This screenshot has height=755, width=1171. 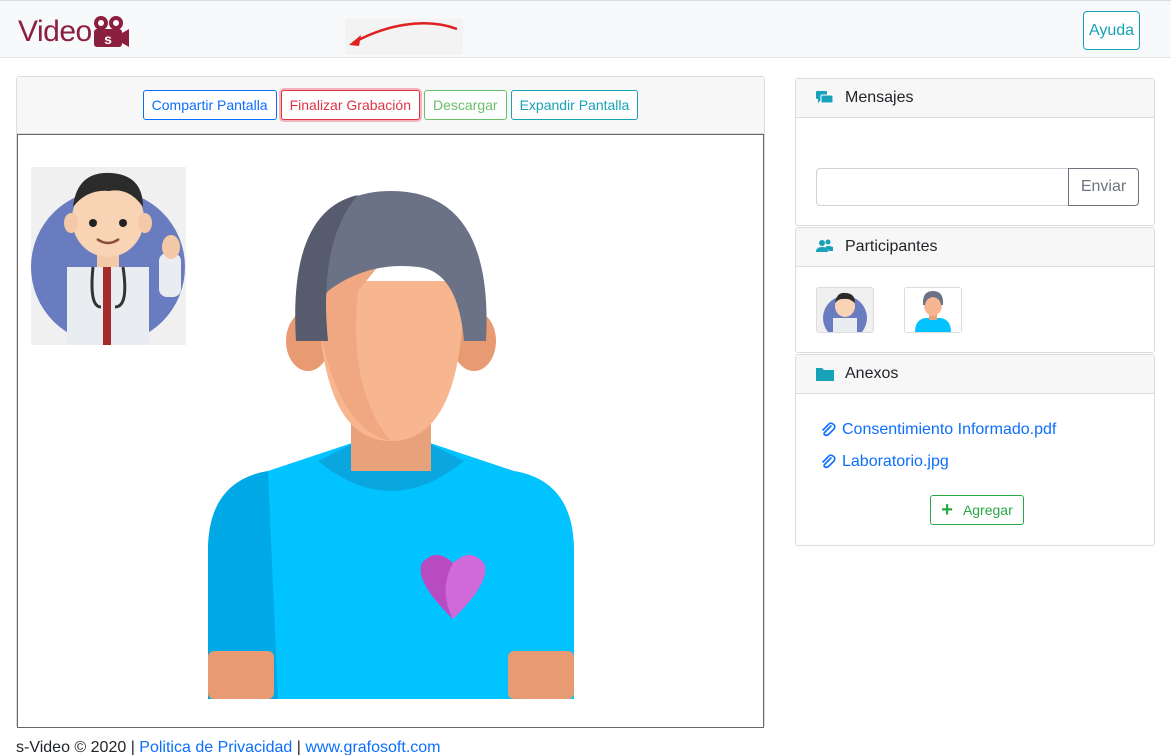 I want to click on participant-thumb-patient, so click(x=933, y=310).